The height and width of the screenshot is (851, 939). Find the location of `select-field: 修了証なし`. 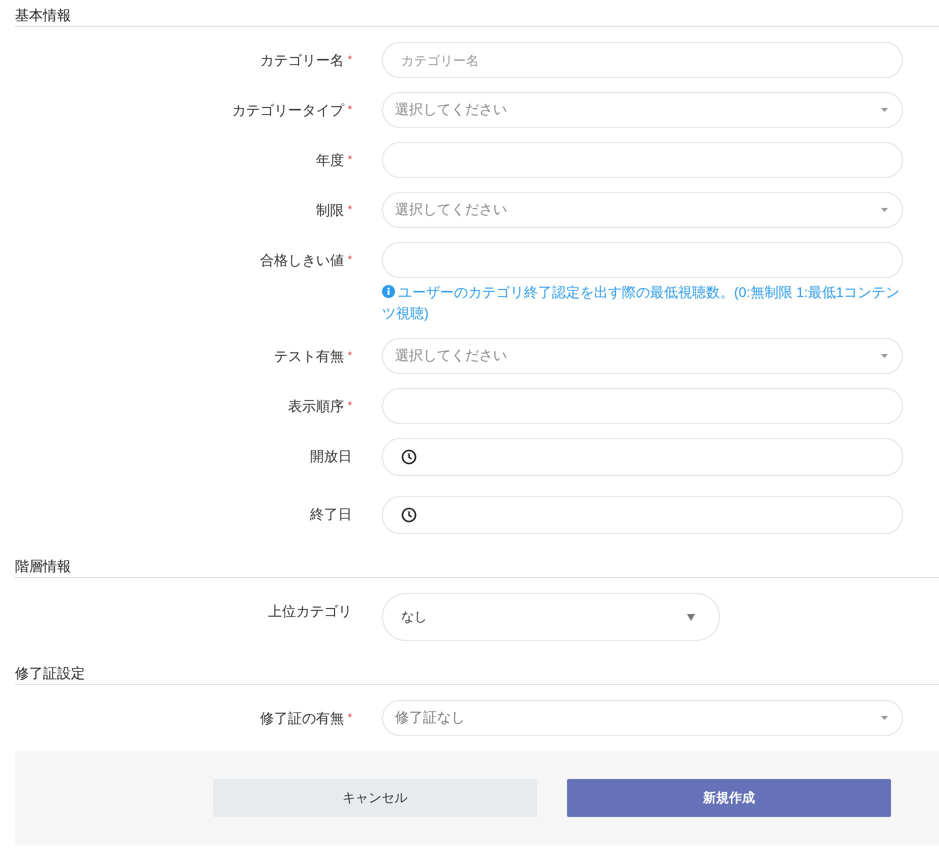

select-field: 修了証なし is located at coordinates (642, 718).